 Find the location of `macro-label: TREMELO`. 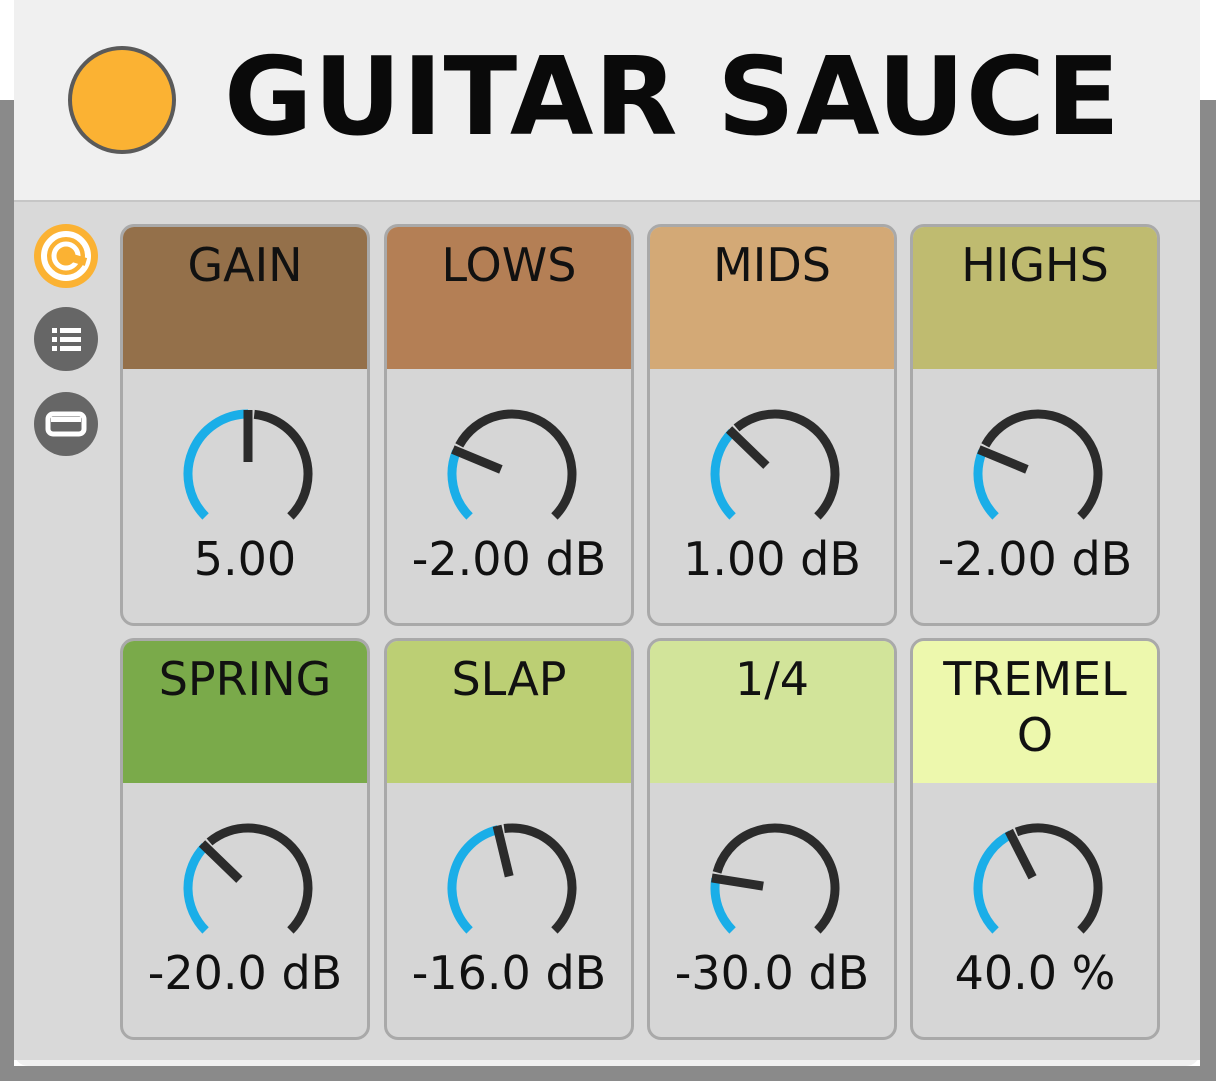

macro-label: TREMELO is located at coordinates (1035, 707).